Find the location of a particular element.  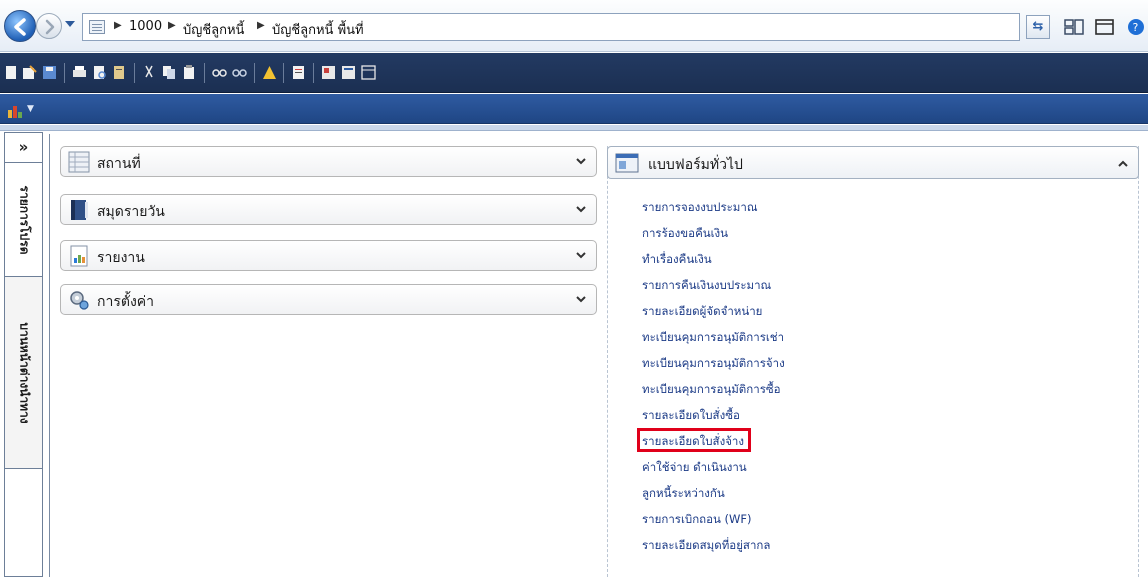

pane-general-forms-label: แบบฟอร์มทั่วไป is located at coordinates (695, 165).